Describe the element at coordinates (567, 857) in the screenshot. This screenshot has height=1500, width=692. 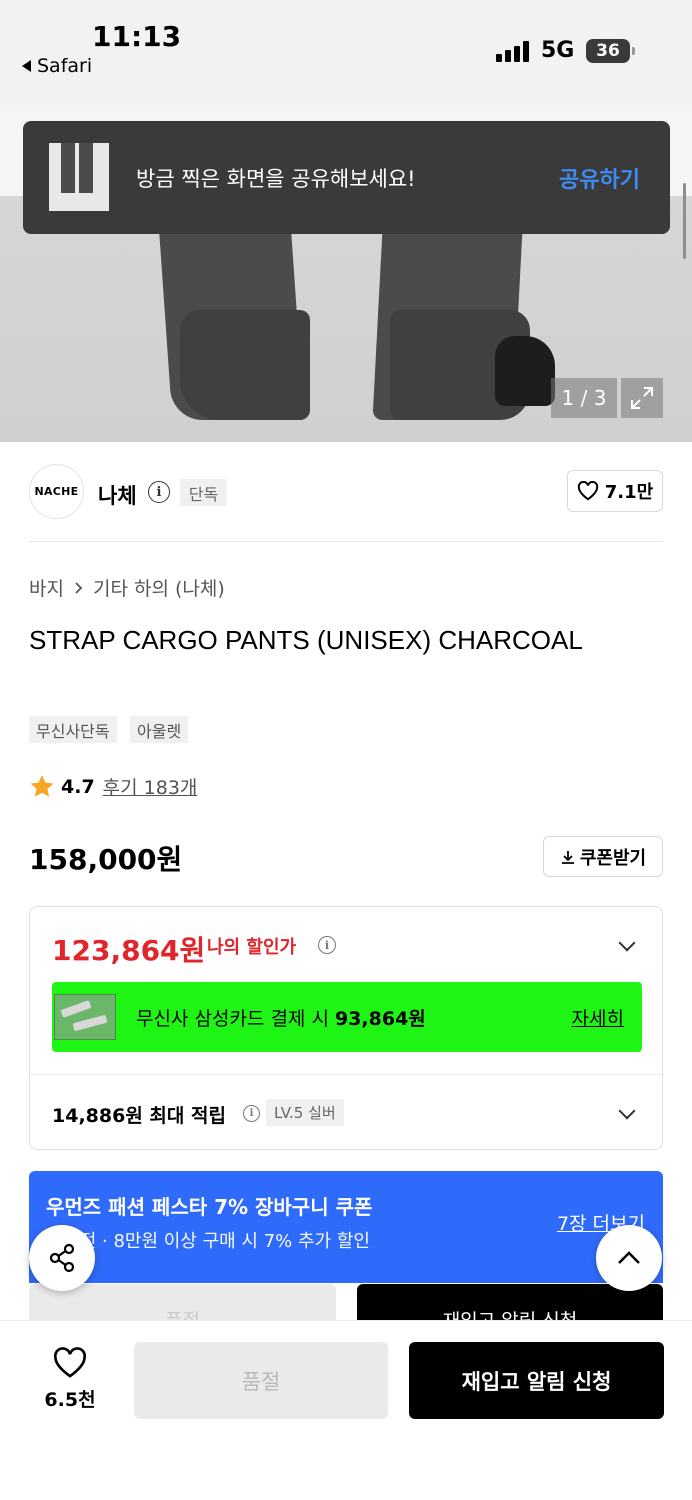
I see `download-icon` at that location.